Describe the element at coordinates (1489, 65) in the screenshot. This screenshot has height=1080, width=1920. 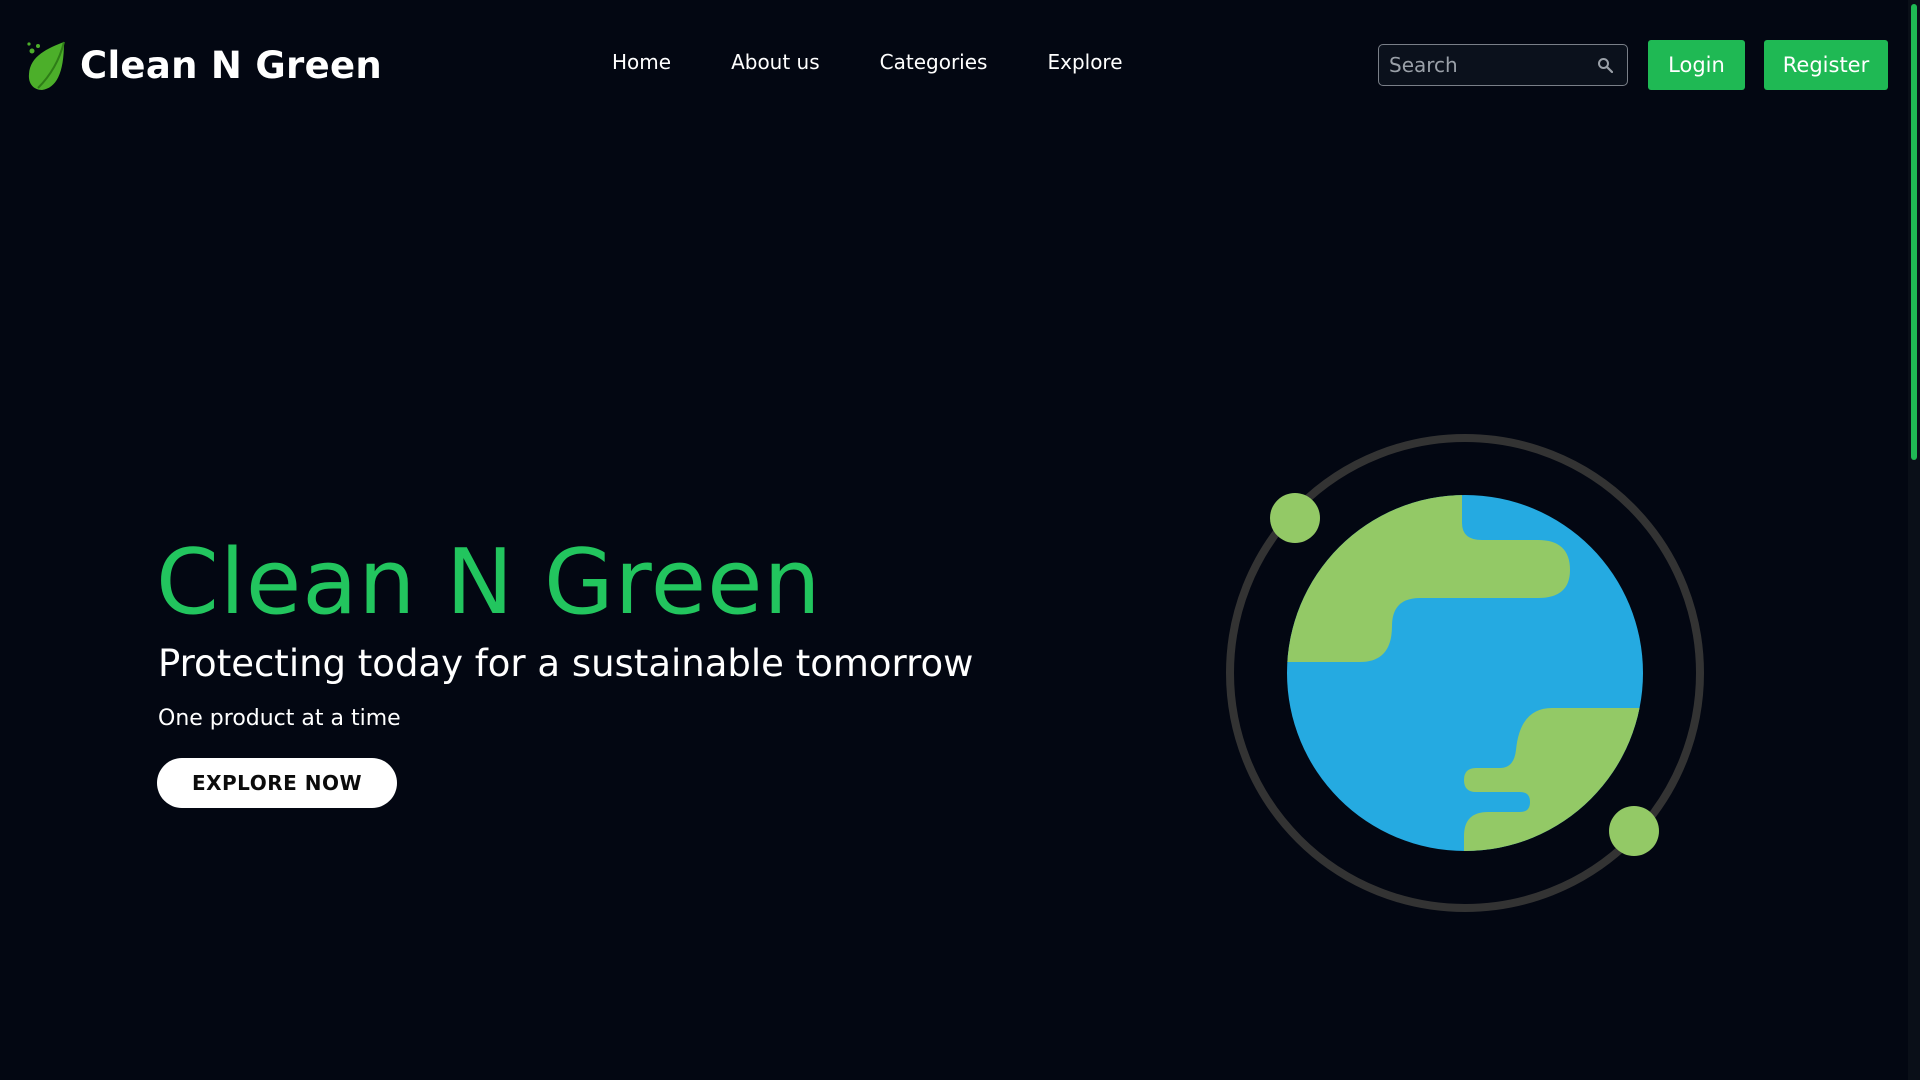
I see `search-input` at that location.